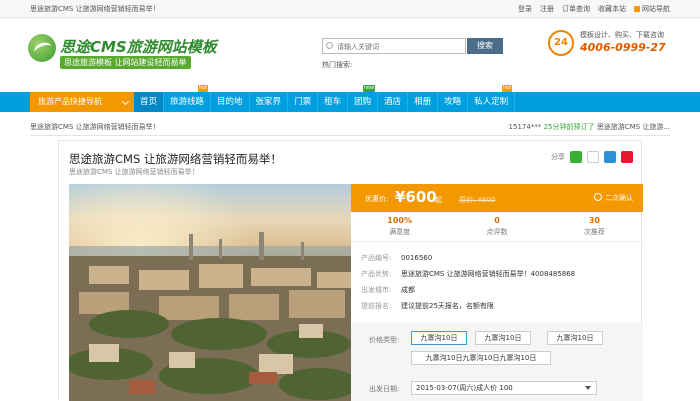 The image size is (700, 401). What do you see at coordinates (488, 274) in the screenshot?
I see `info-value: 思途旅游CMS 让旅游网络营销轻而易举！4008485868` at bounding box center [488, 274].